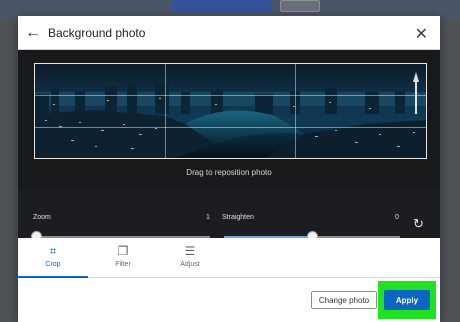  Describe the element at coordinates (9, 171) in the screenshot. I see `background-left-panel` at that location.